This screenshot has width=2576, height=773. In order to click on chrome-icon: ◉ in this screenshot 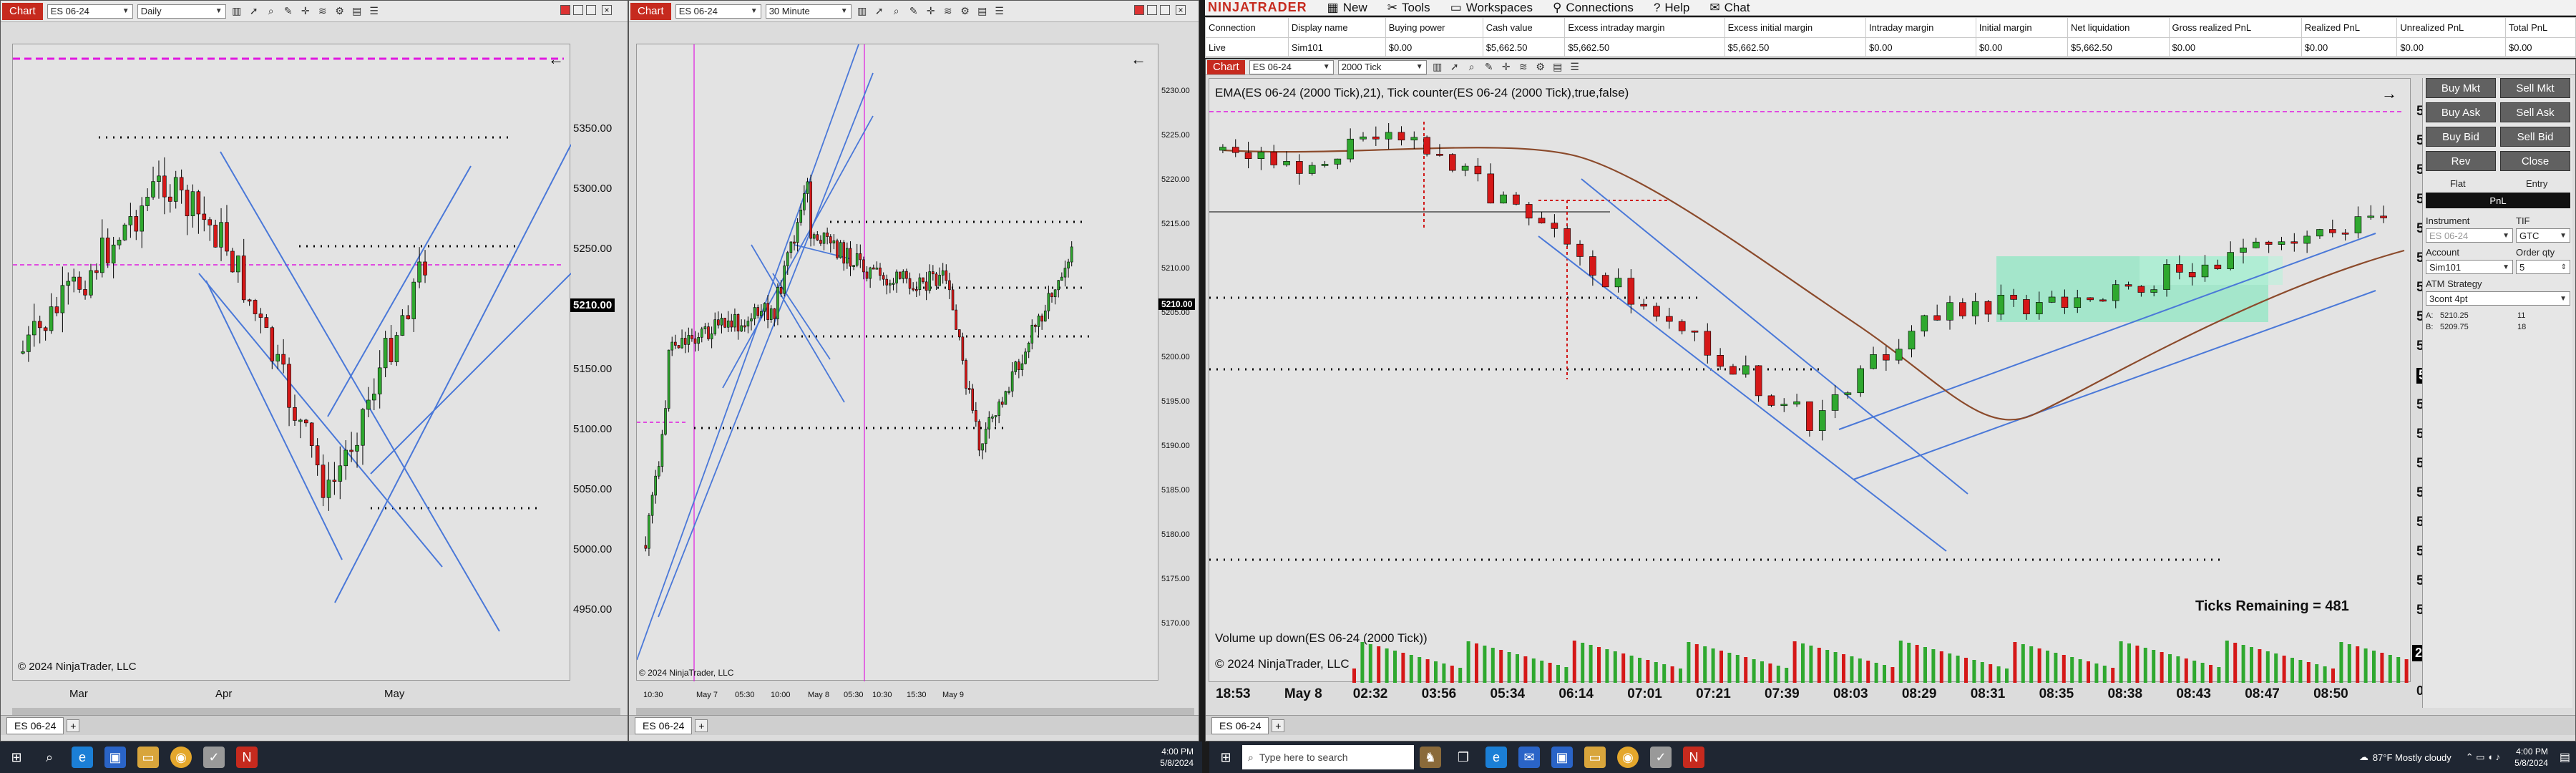, I will do `click(1628, 757)`.